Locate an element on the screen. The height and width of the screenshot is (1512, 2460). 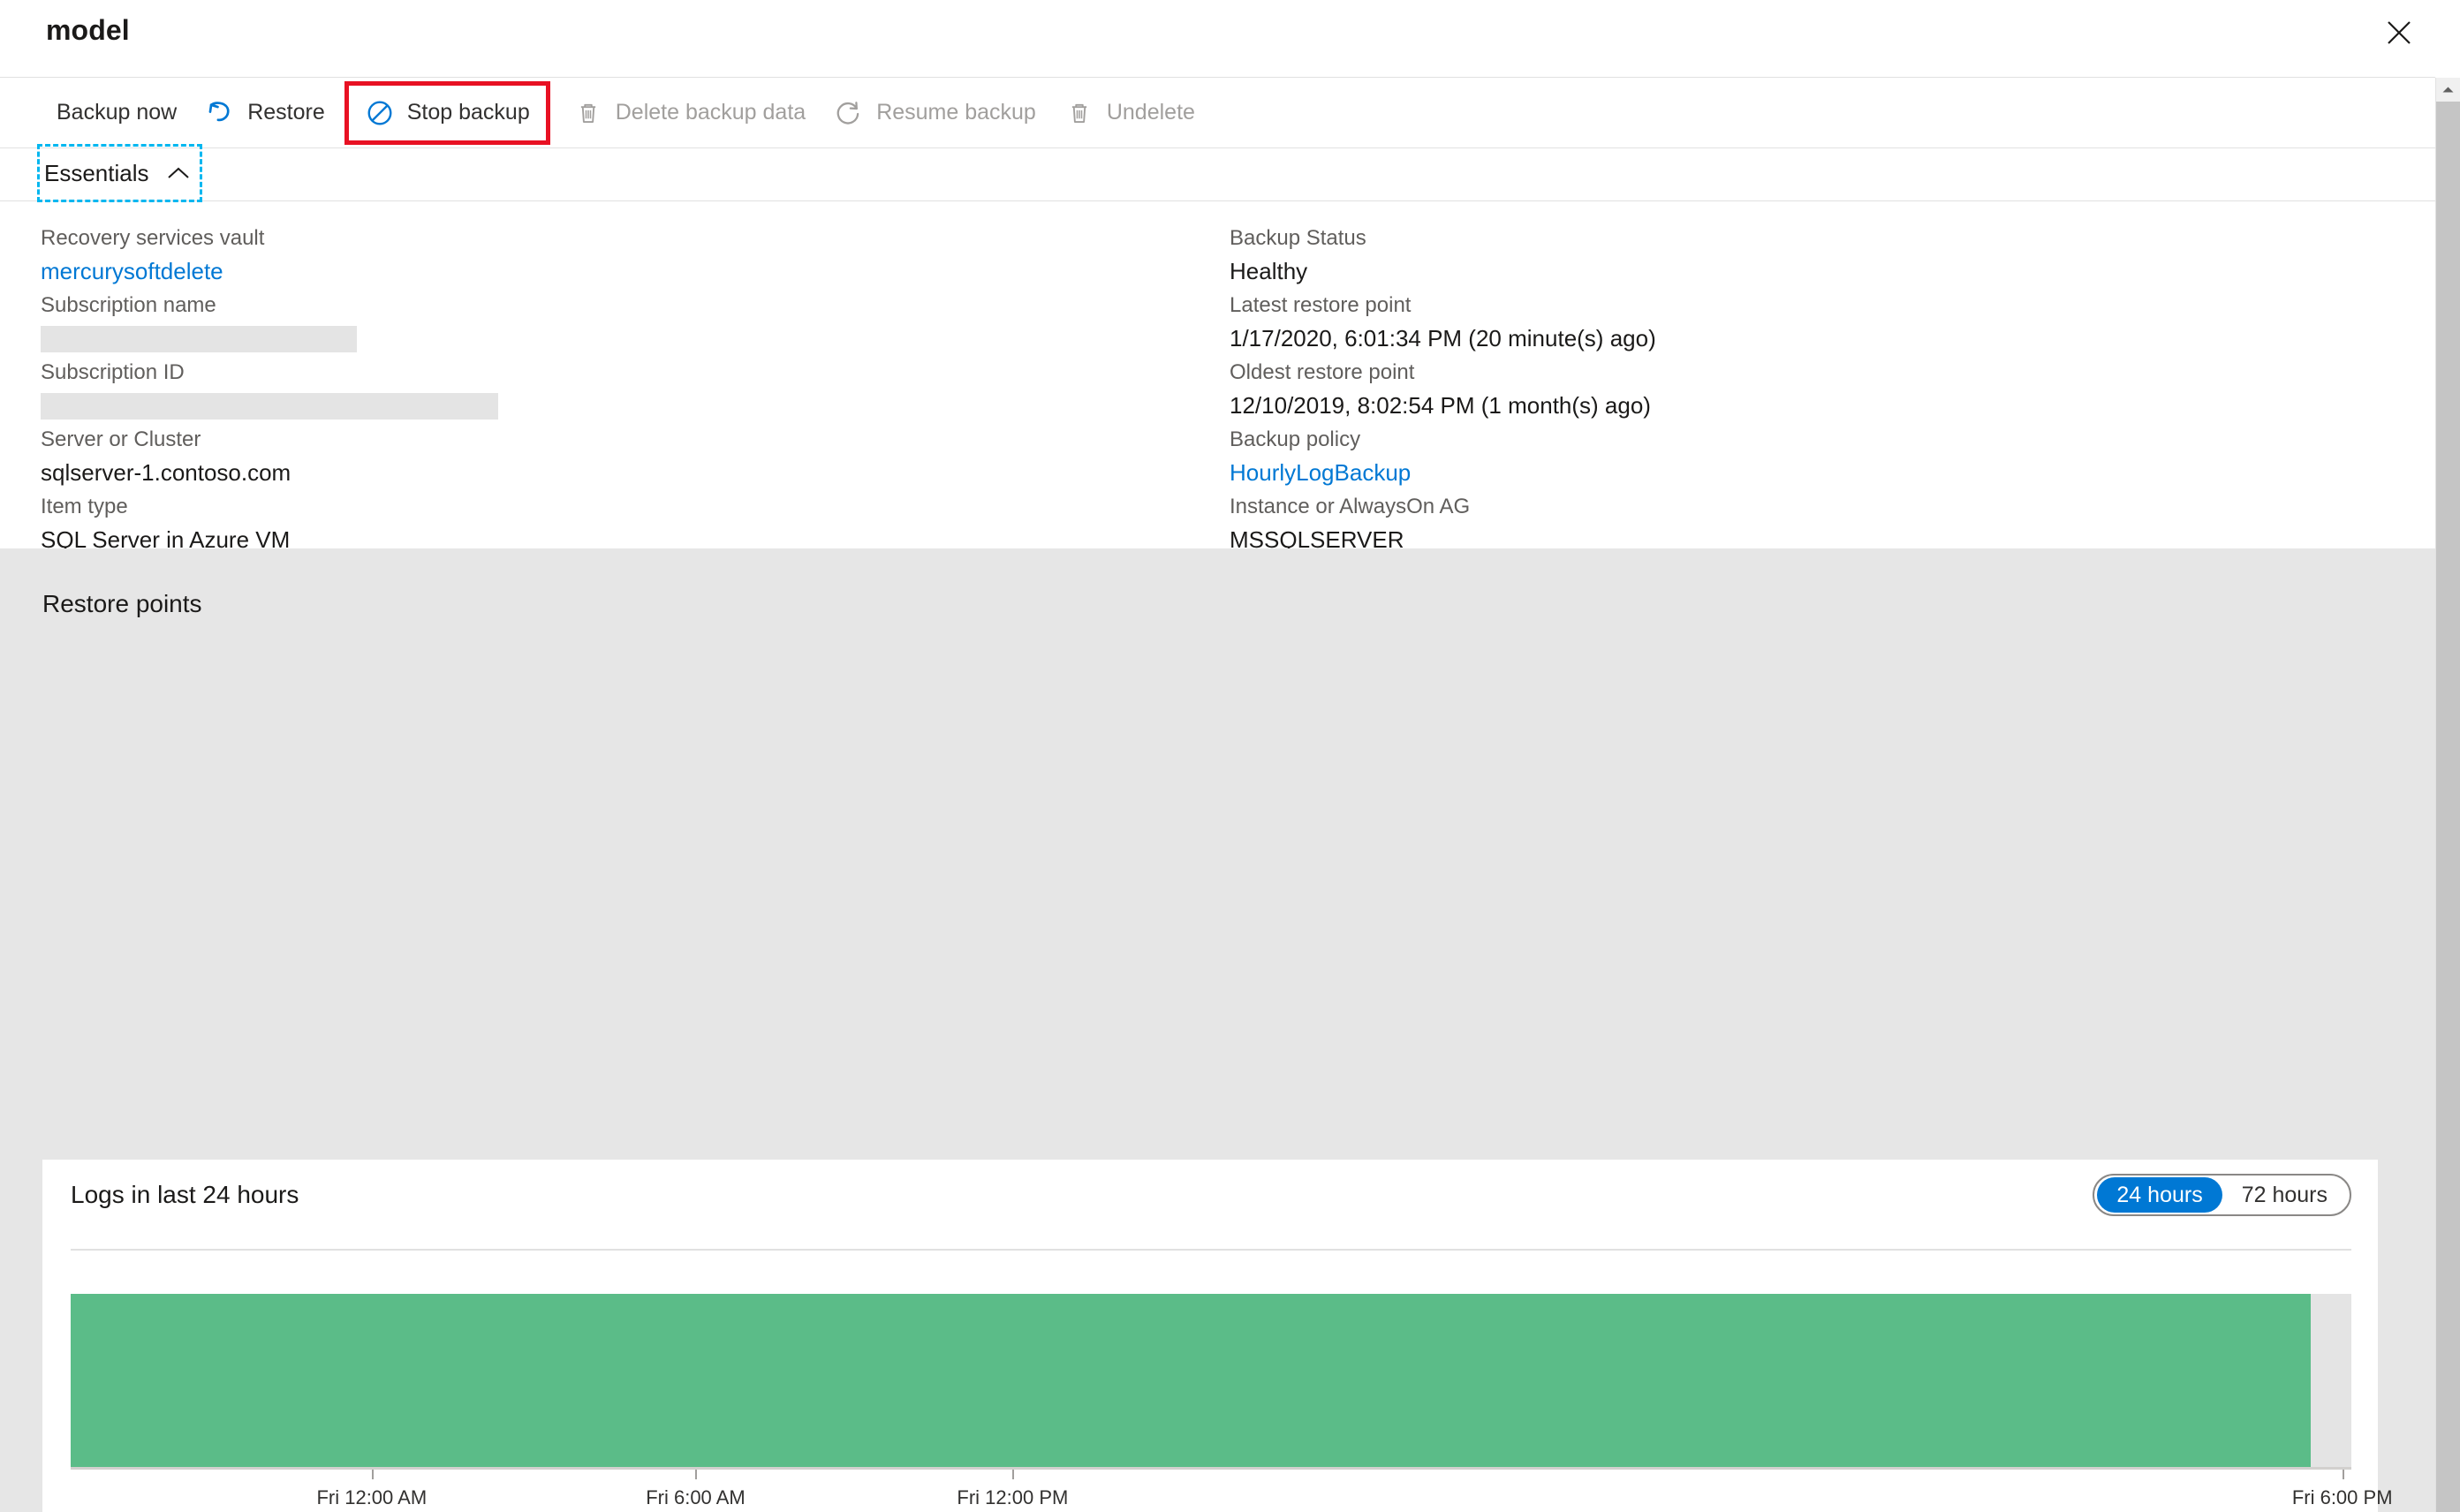
field-value-server-or-cluster: sqlserver-1.contoso.com is located at coordinates (166, 472).